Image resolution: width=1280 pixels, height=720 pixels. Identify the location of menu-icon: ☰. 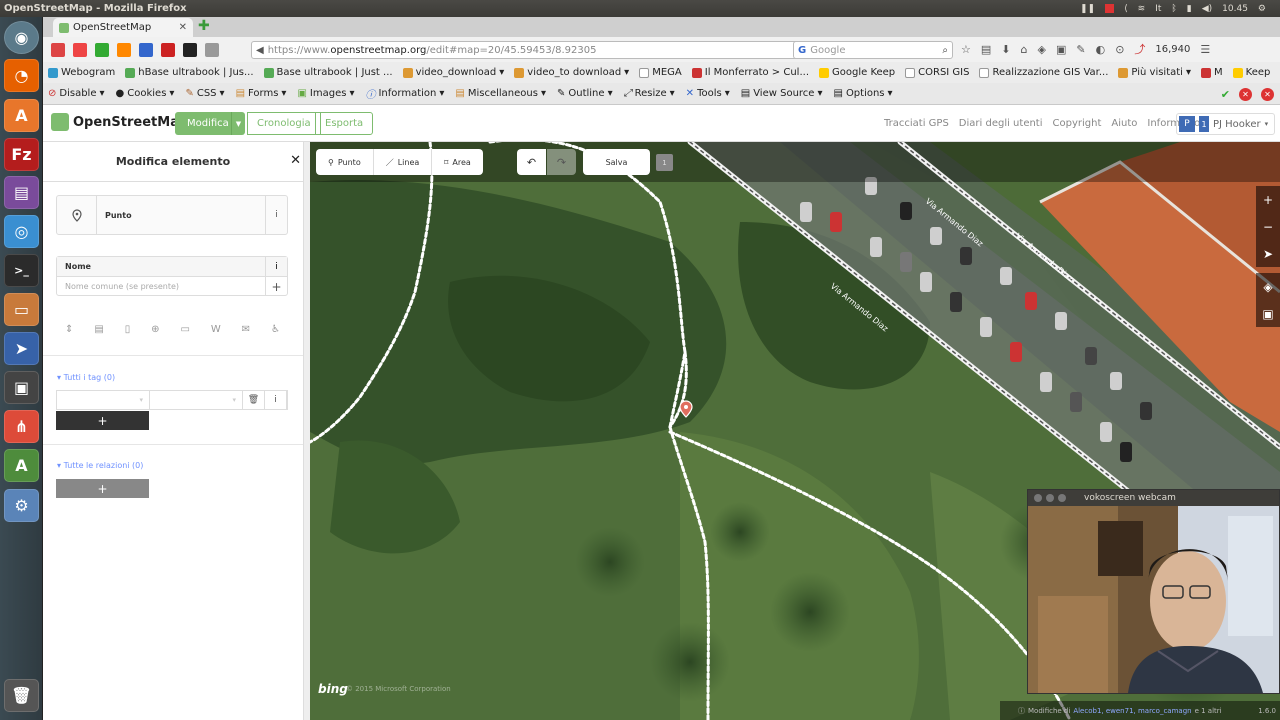
(1205, 49).